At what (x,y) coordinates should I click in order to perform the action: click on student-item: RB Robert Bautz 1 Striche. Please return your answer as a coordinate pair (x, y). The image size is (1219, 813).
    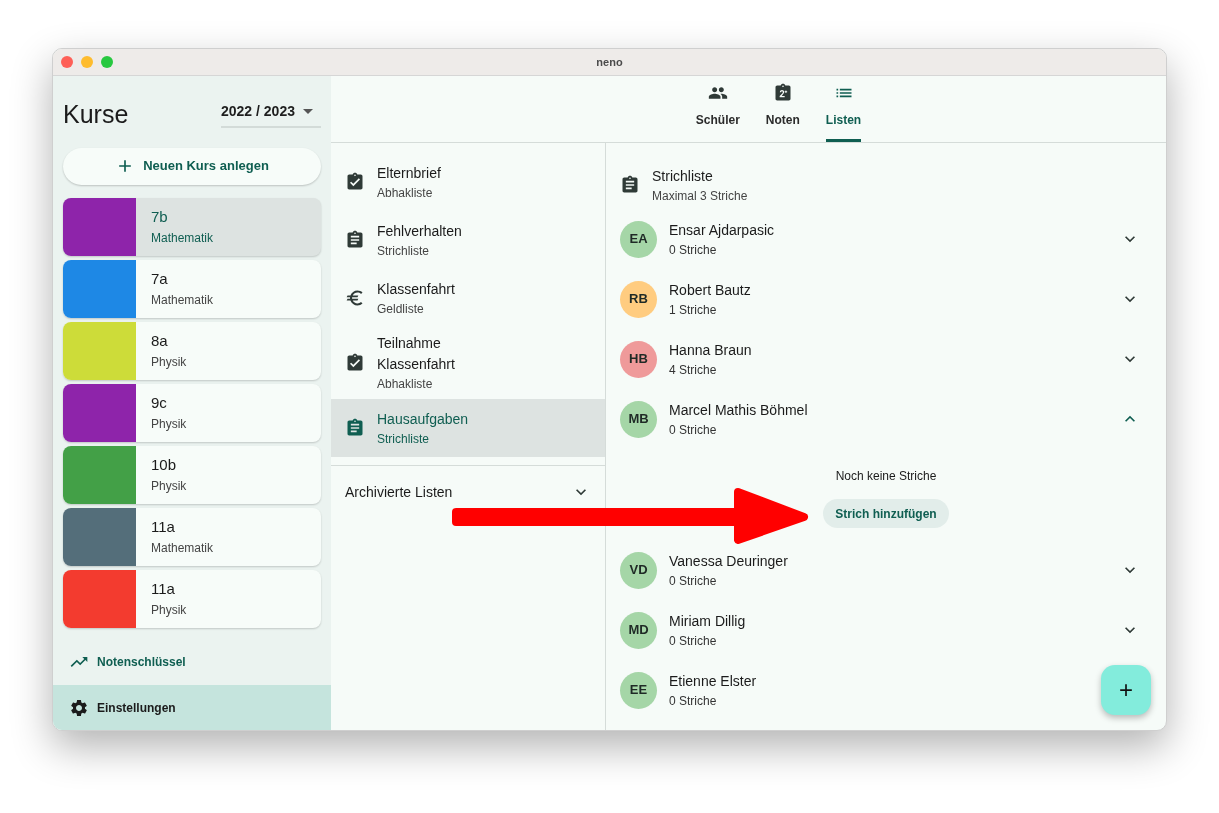
    Looking at the image, I should click on (685, 299).